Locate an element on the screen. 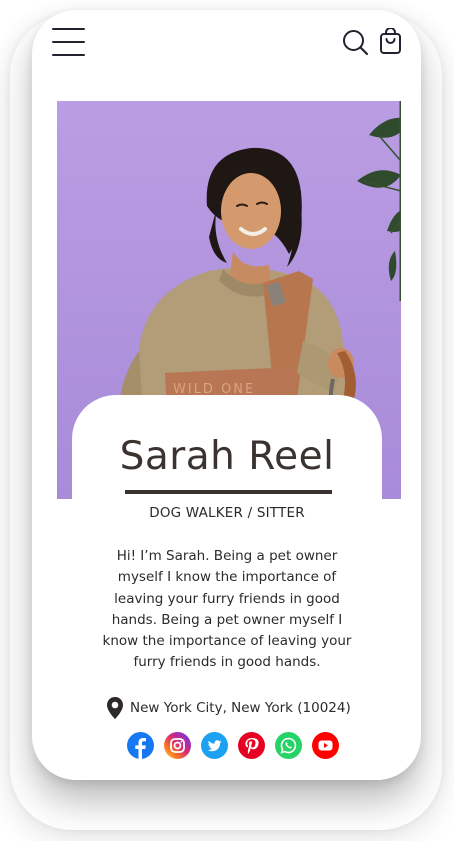 This screenshot has height=841, width=454. name-underline is located at coordinates (228, 492).